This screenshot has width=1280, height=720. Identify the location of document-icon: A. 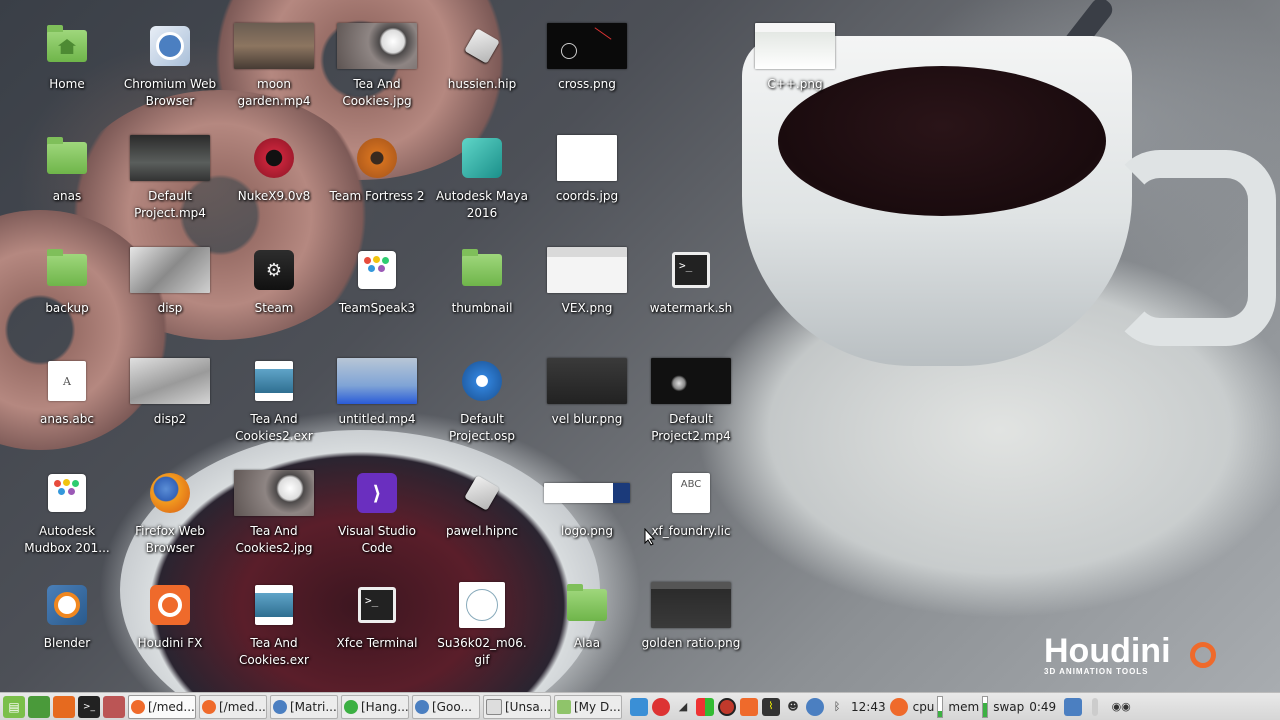
(67, 381).